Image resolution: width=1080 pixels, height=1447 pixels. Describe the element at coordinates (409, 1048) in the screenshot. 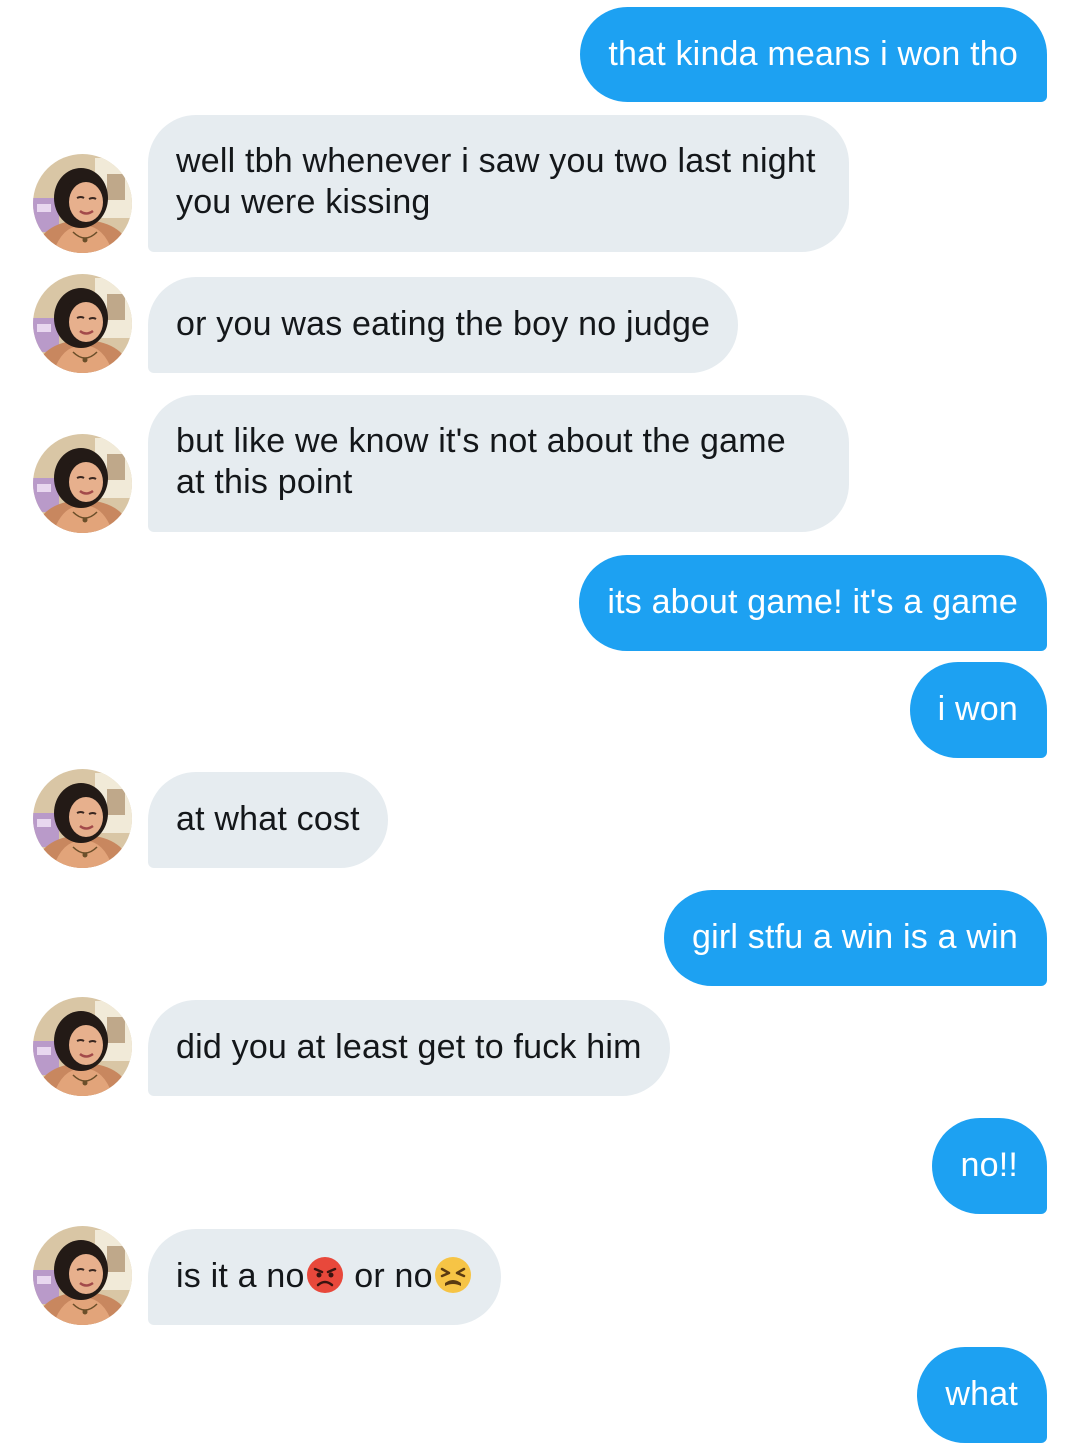

I see `message-bubble-incoming: did you at least get to fuck him` at that location.